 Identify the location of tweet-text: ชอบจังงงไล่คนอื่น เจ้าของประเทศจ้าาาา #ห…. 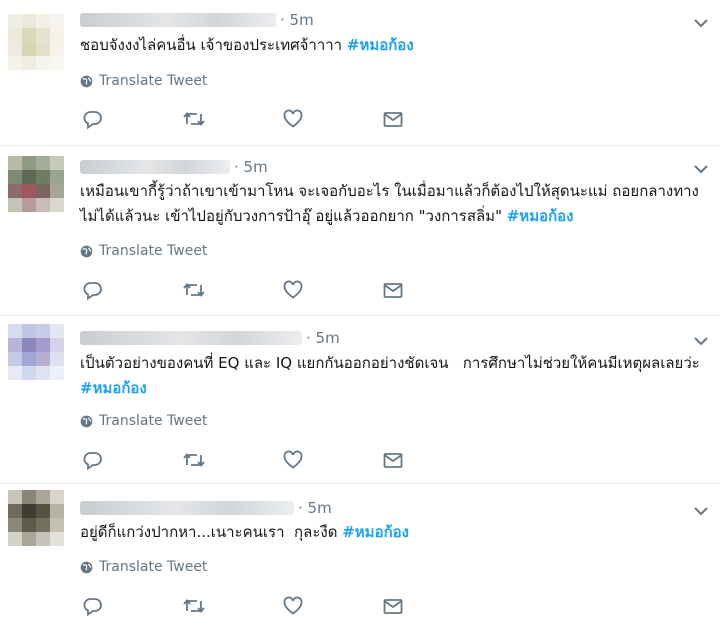
(247, 45).